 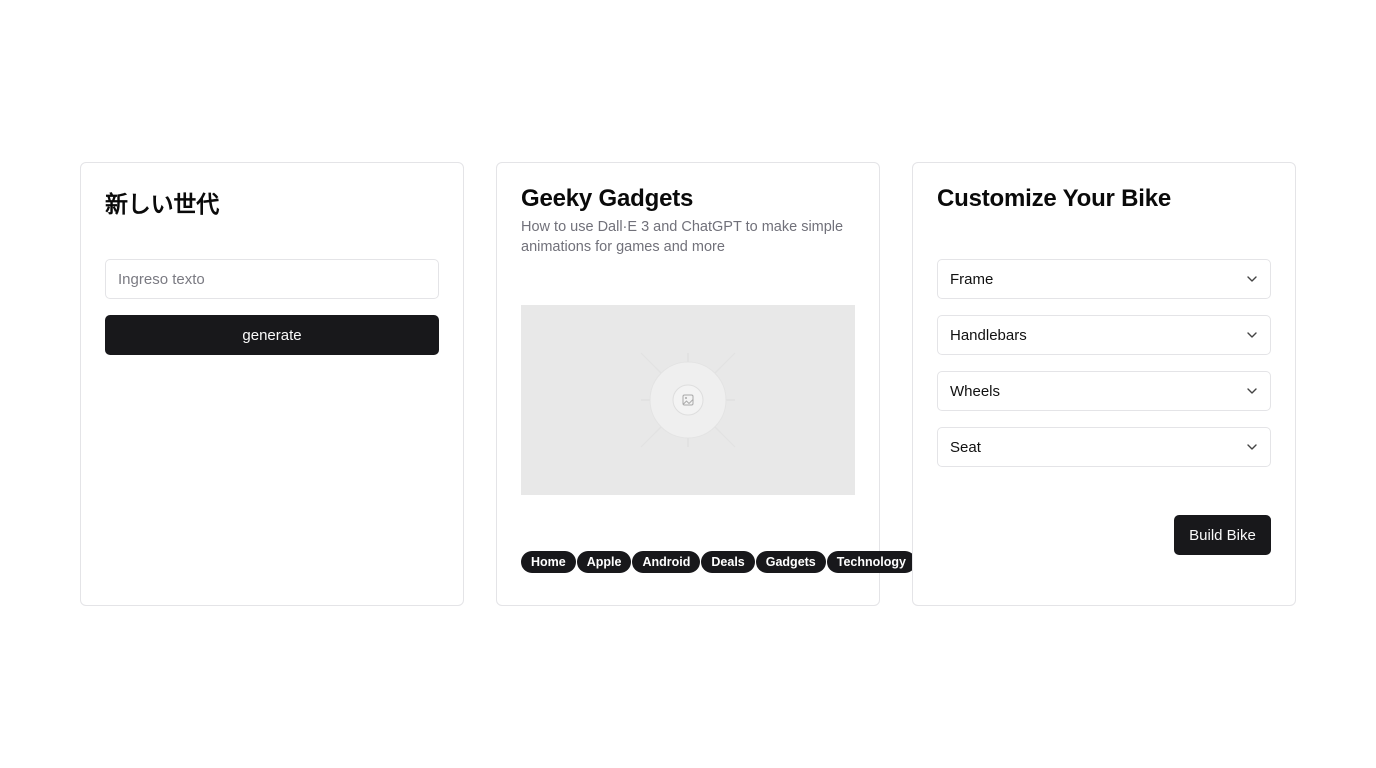 I want to click on image-icon, so click(x=688, y=400).